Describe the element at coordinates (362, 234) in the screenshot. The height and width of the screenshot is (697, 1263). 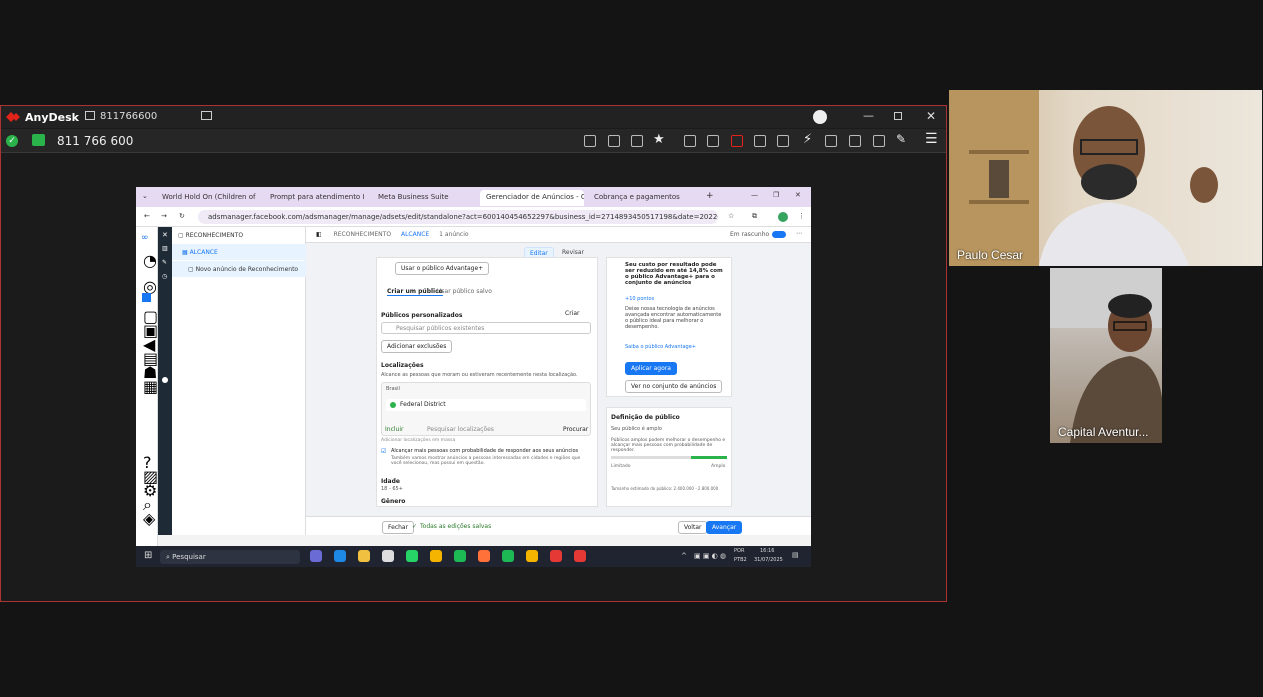
I see `breadcrumb-campaign: RECONHECIMENTO` at that location.